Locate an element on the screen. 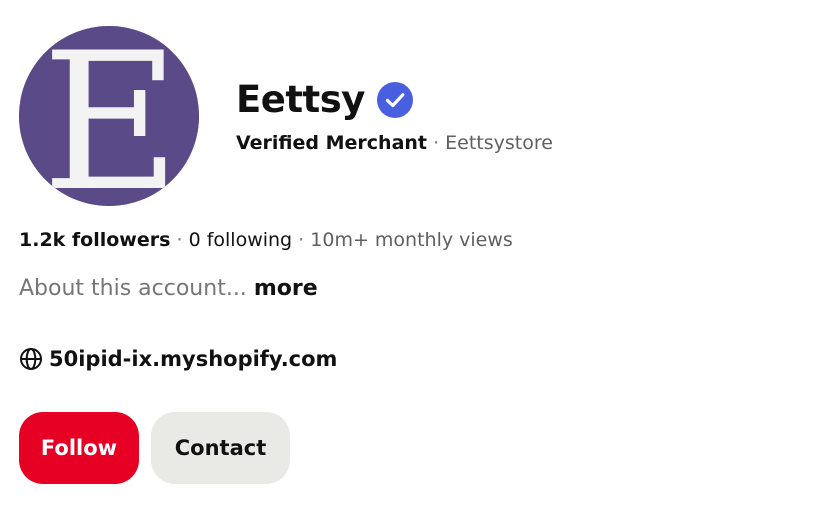 The image size is (826, 524). verified-merchant-label: Verified Merchant is located at coordinates (332, 143).